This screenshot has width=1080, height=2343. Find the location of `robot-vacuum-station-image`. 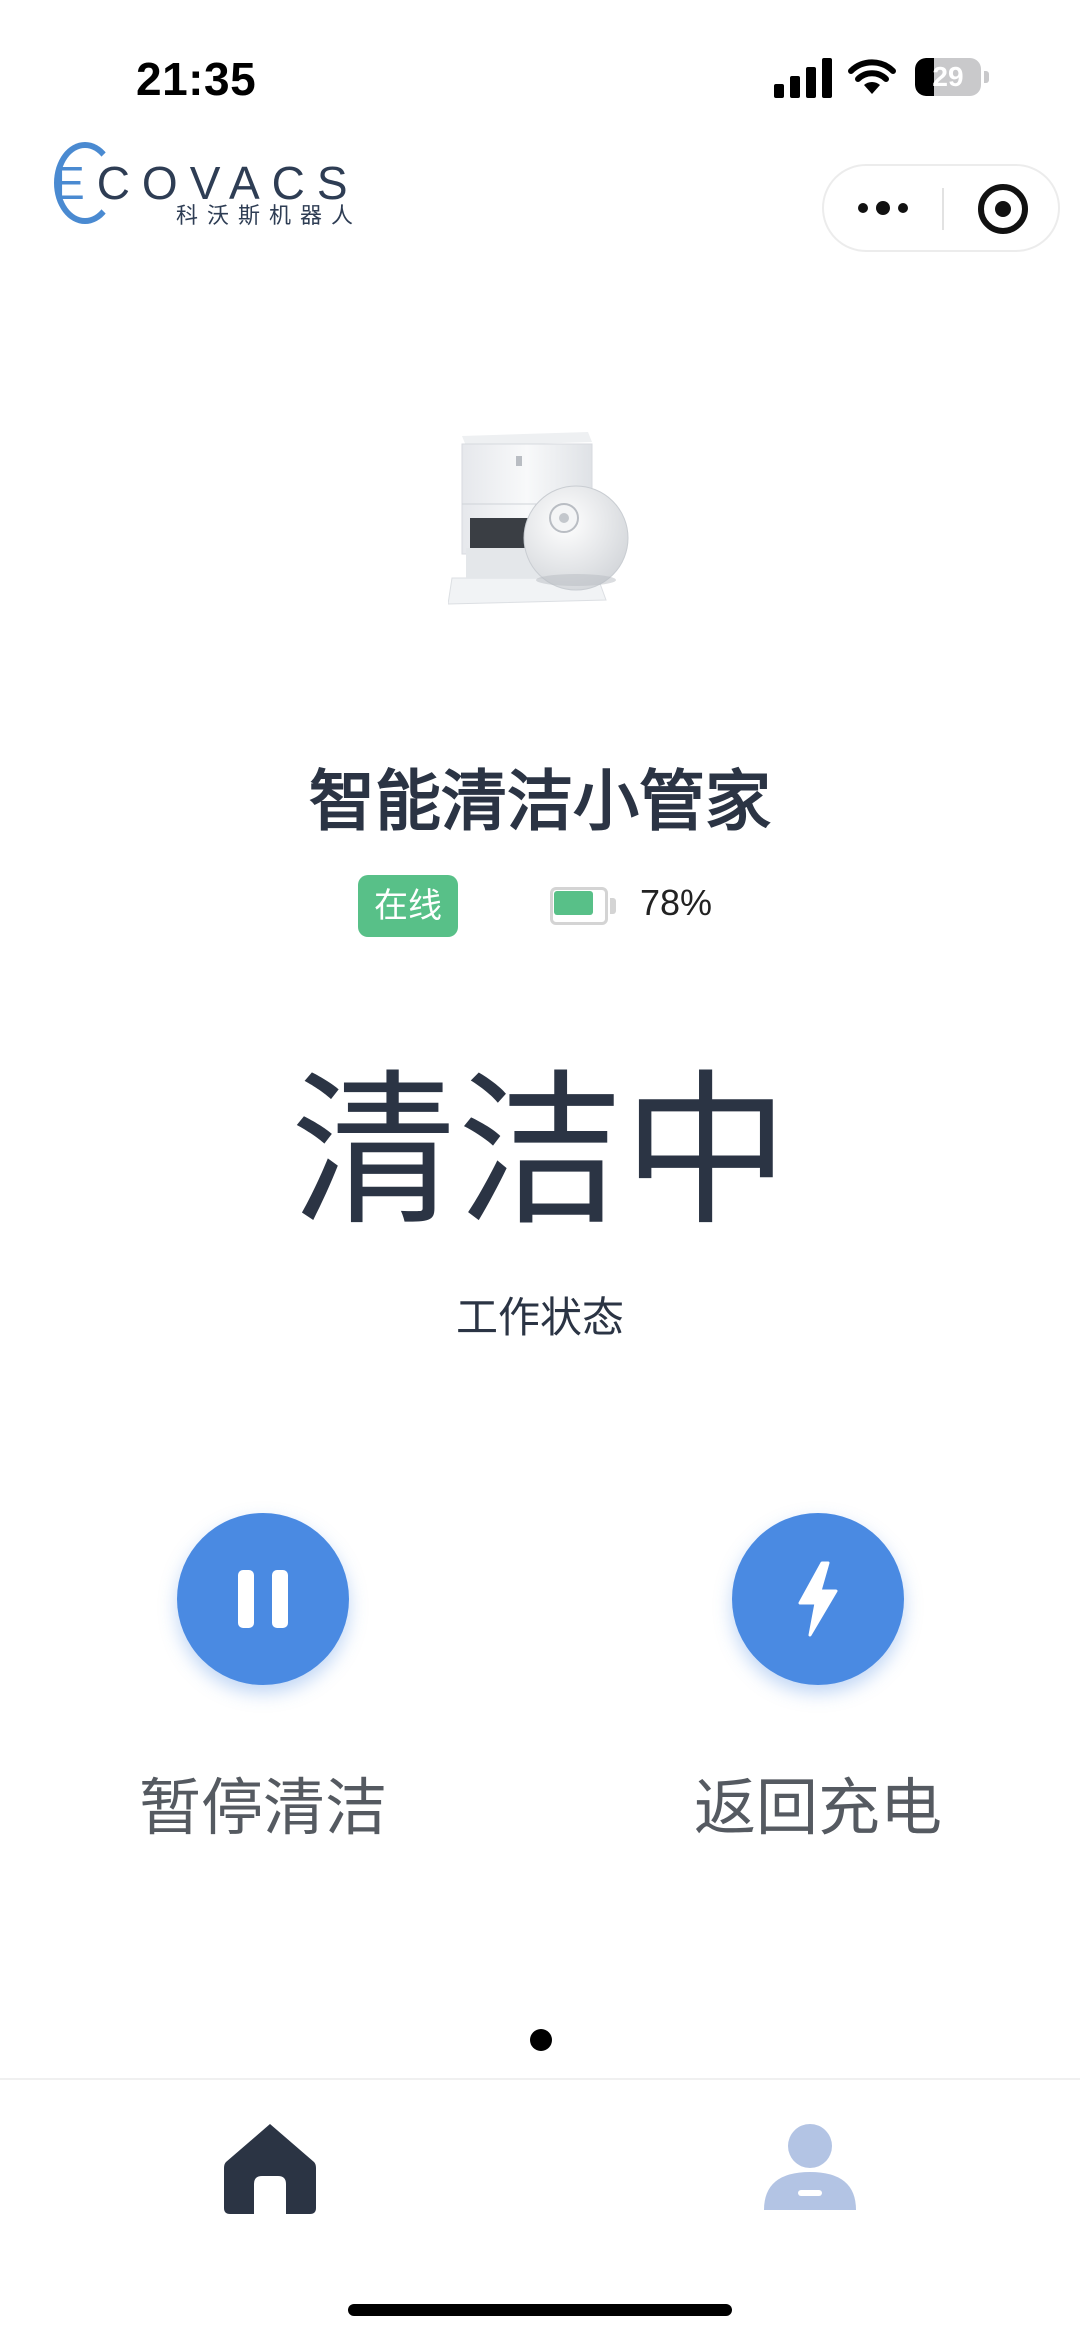

robot-vacuum-station-image is located at coordinates (538, 518).